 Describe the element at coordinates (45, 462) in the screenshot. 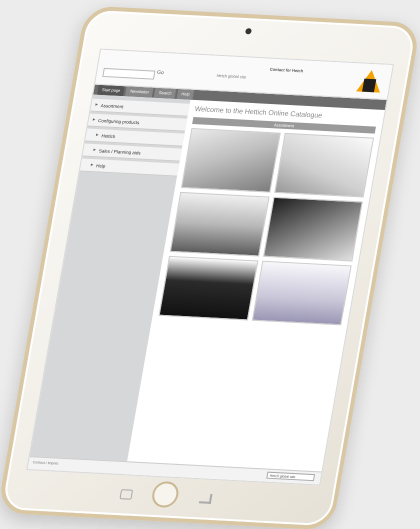

I see `footer-imprint-link: Contact / Imprint` at that location.